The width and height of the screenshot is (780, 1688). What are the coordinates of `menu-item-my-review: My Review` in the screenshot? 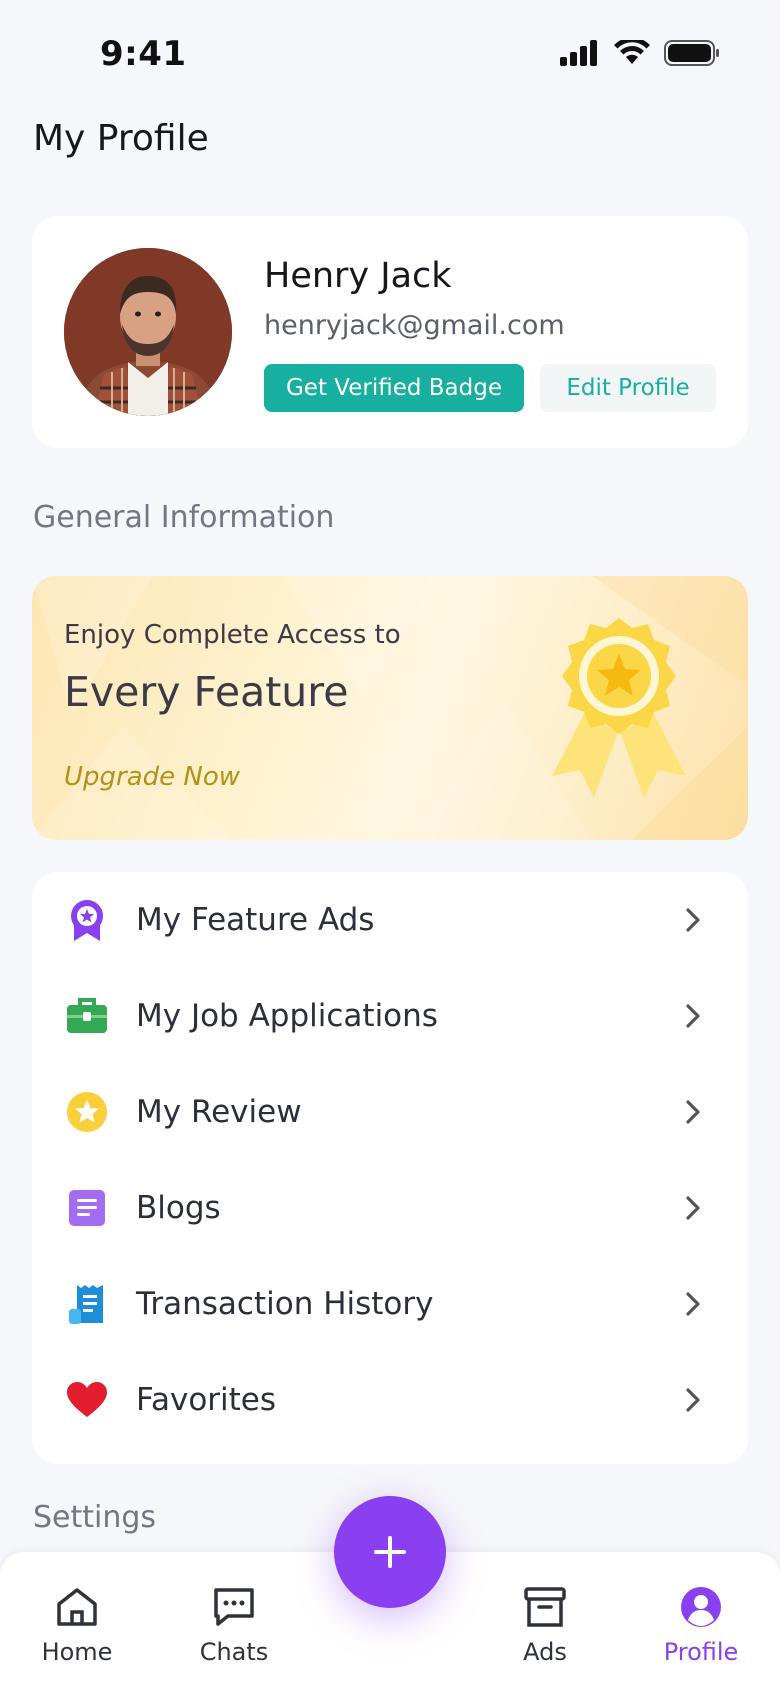 It's located at (390, 1112).